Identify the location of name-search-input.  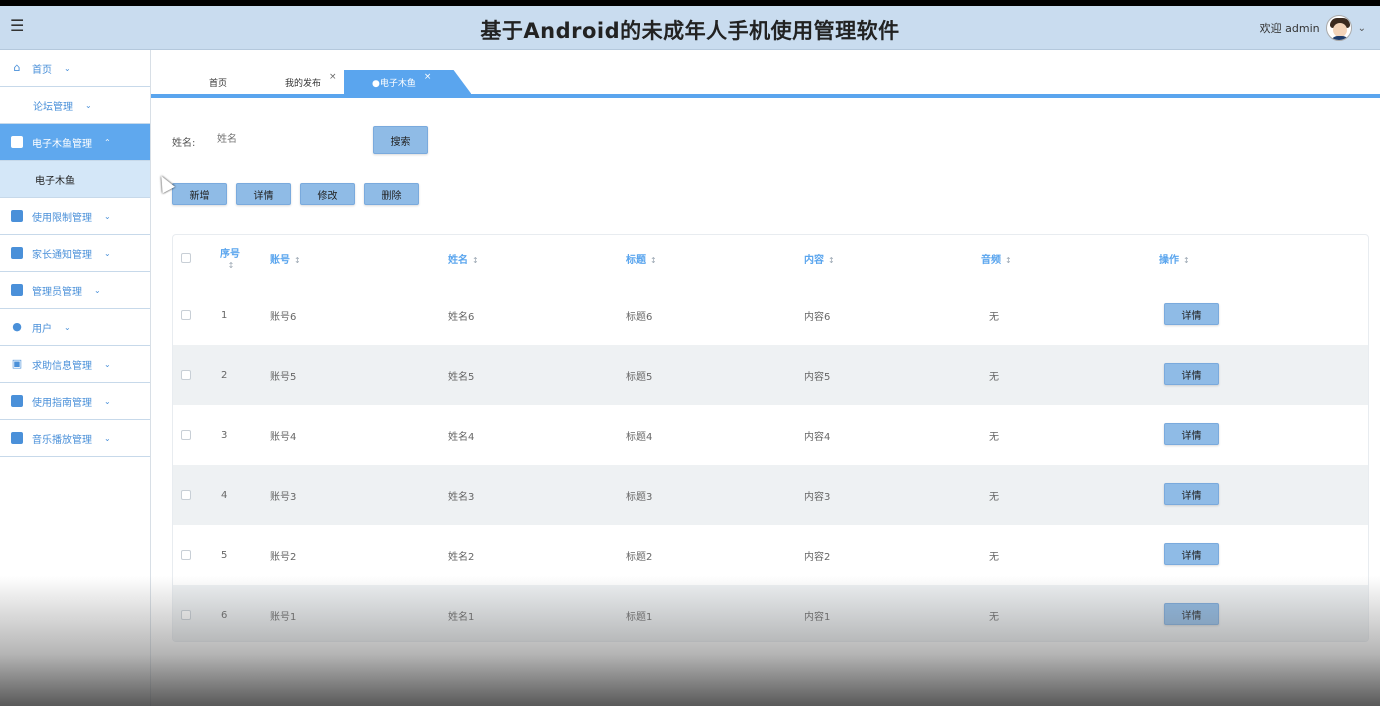
(284, 139).